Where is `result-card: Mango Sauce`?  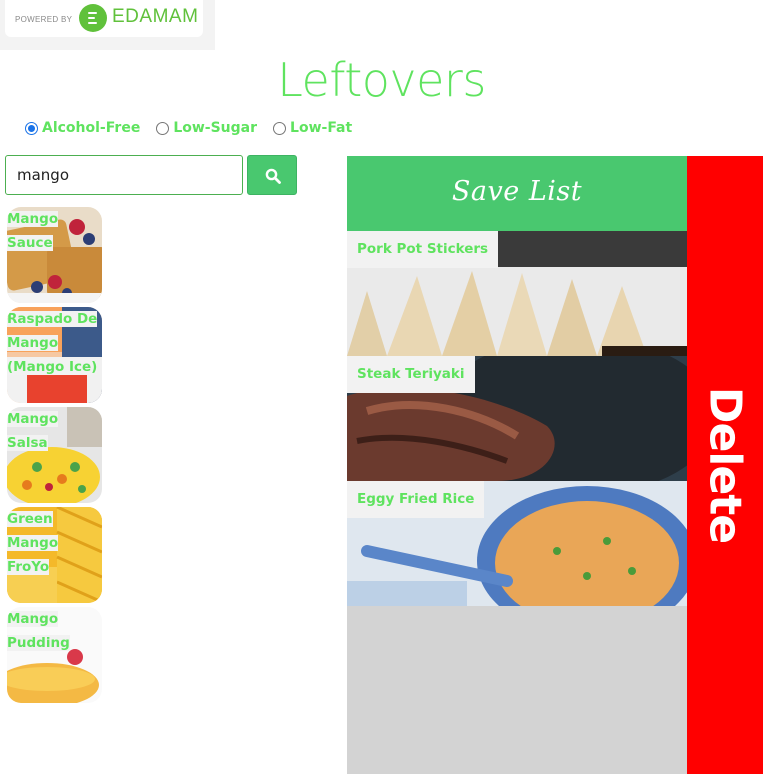
result-card: Mango Sauce is located at coordinates (54, 255).